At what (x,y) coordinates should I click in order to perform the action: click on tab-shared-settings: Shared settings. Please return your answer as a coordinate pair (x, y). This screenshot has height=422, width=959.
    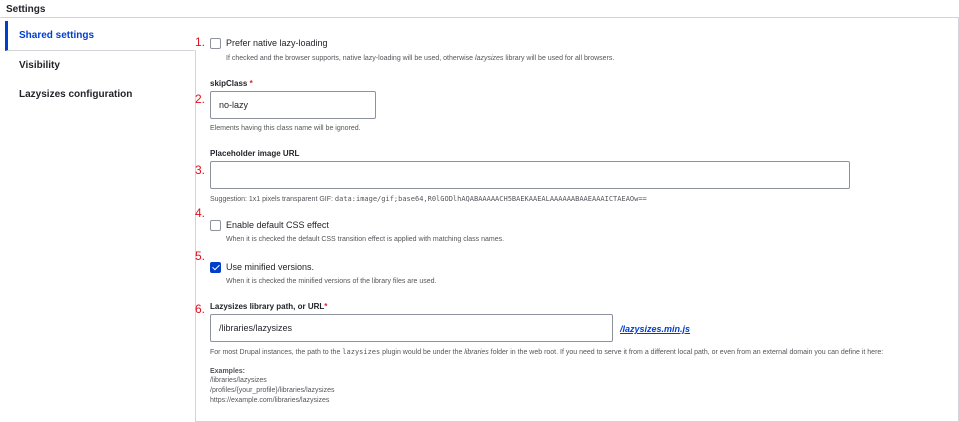
    Looking at the image, I should click on (100, 36).